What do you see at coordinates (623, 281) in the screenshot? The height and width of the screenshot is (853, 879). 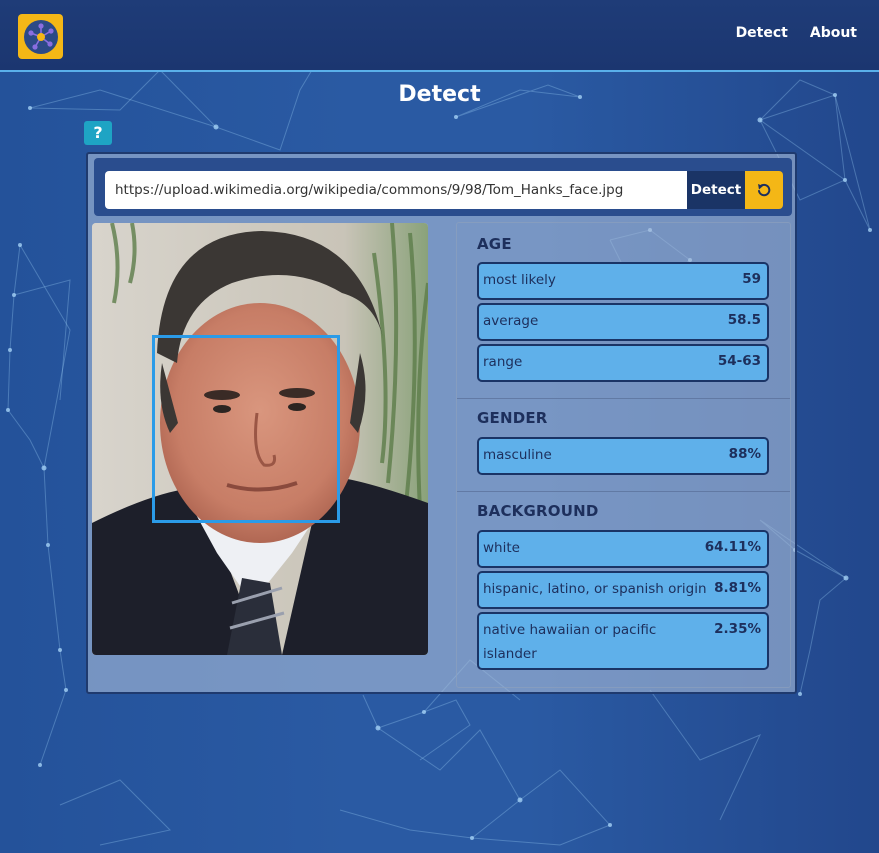 I see `age-row-most-likely: most likely 59` at bounding box center [623, 281].